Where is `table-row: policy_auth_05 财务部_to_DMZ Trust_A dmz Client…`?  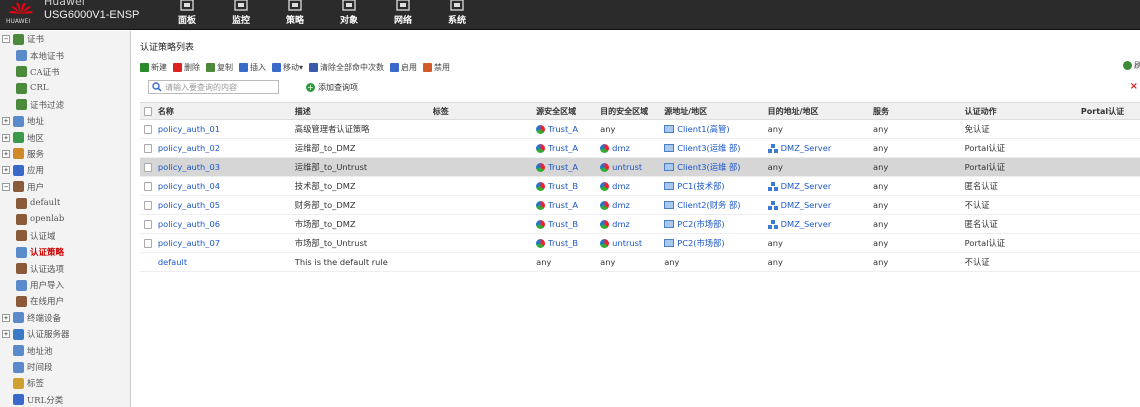
table-row: policy_auth_05 财务部_to_DMZ Trust_A dmz Client… is located at coordinates (640, 205).